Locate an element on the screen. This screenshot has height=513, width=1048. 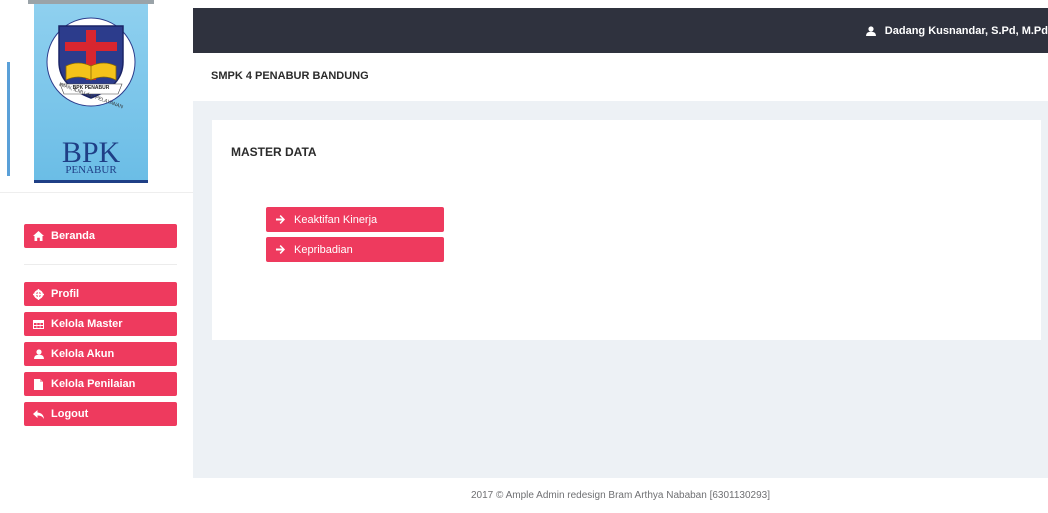
topbar: Dadang Kusnandar, S.Pd, M.Pd is located at coordinates (620, 30).